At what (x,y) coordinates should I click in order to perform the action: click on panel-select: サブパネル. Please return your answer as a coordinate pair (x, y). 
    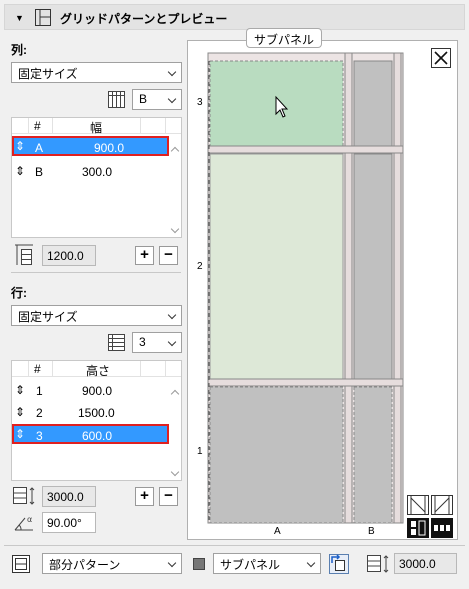
    Looking at the image, I should click on (267, 563).